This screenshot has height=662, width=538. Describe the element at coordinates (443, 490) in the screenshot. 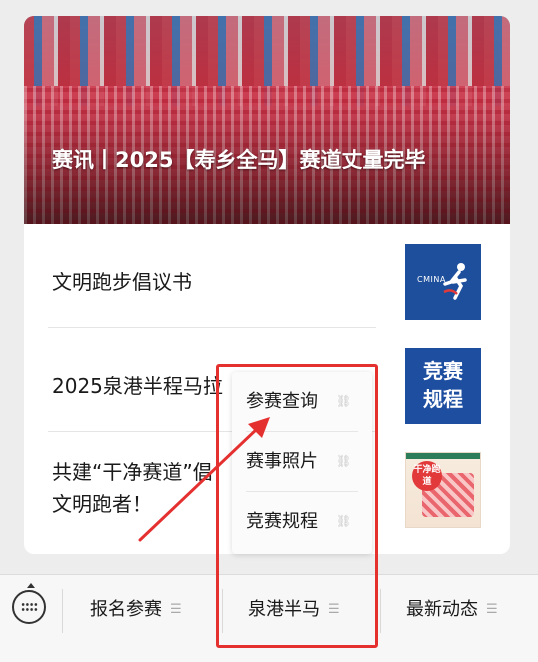

I see `article-thumbnail: 干净跑道` at that location.